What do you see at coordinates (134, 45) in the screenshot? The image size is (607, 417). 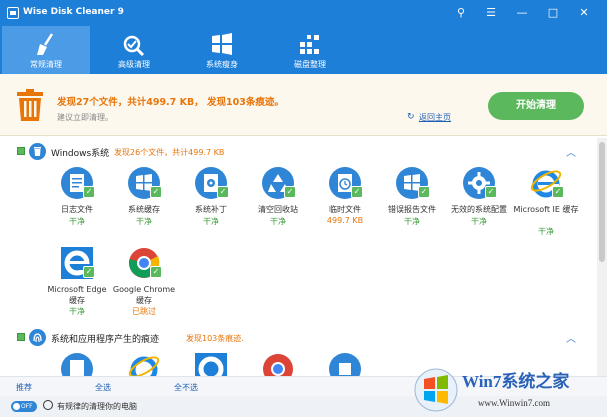 I see `scan-icon` at bounding box center [134, 45].